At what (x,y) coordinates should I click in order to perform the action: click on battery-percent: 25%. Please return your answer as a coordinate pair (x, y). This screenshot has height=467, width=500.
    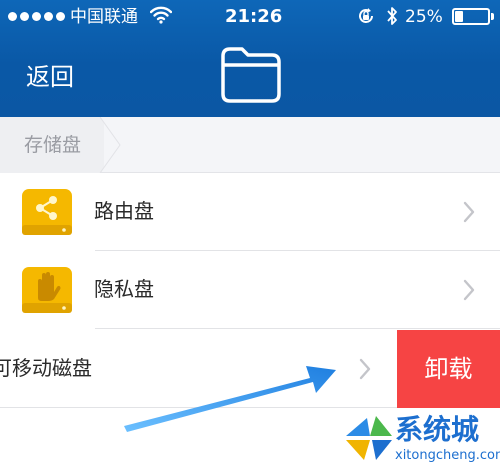
    Looking at the image, I should click on (424, 17).